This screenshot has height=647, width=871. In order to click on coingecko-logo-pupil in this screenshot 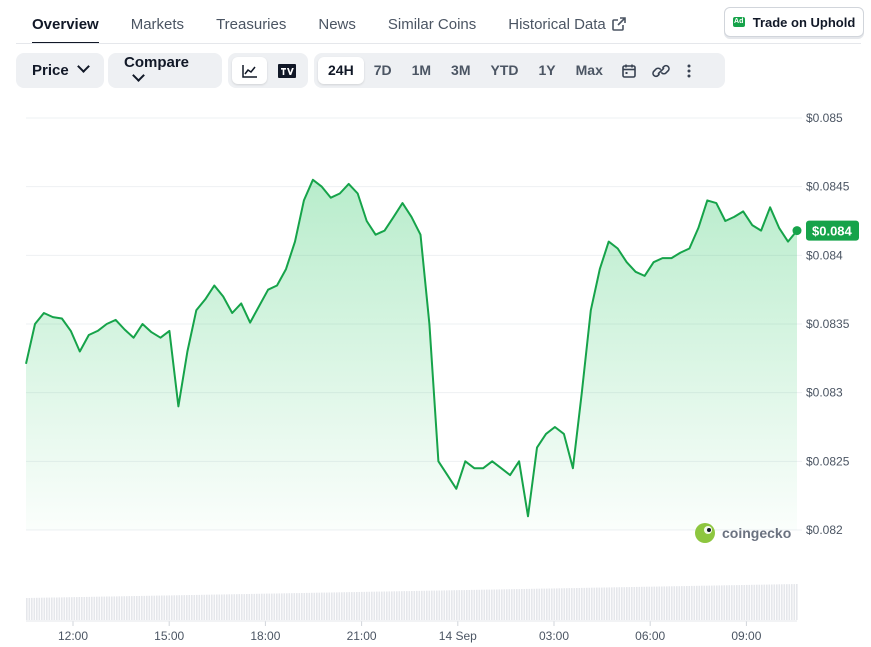, I will do `click(709, 530)`.